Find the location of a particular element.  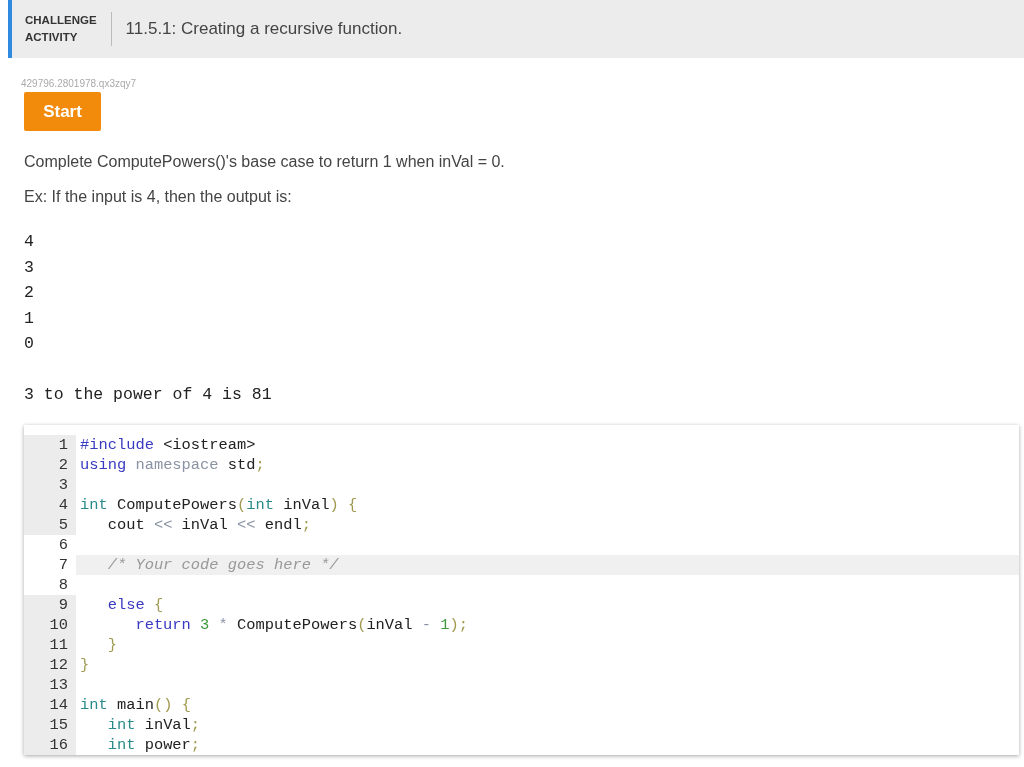

code-line: else { is located at coordinates (135, 604).